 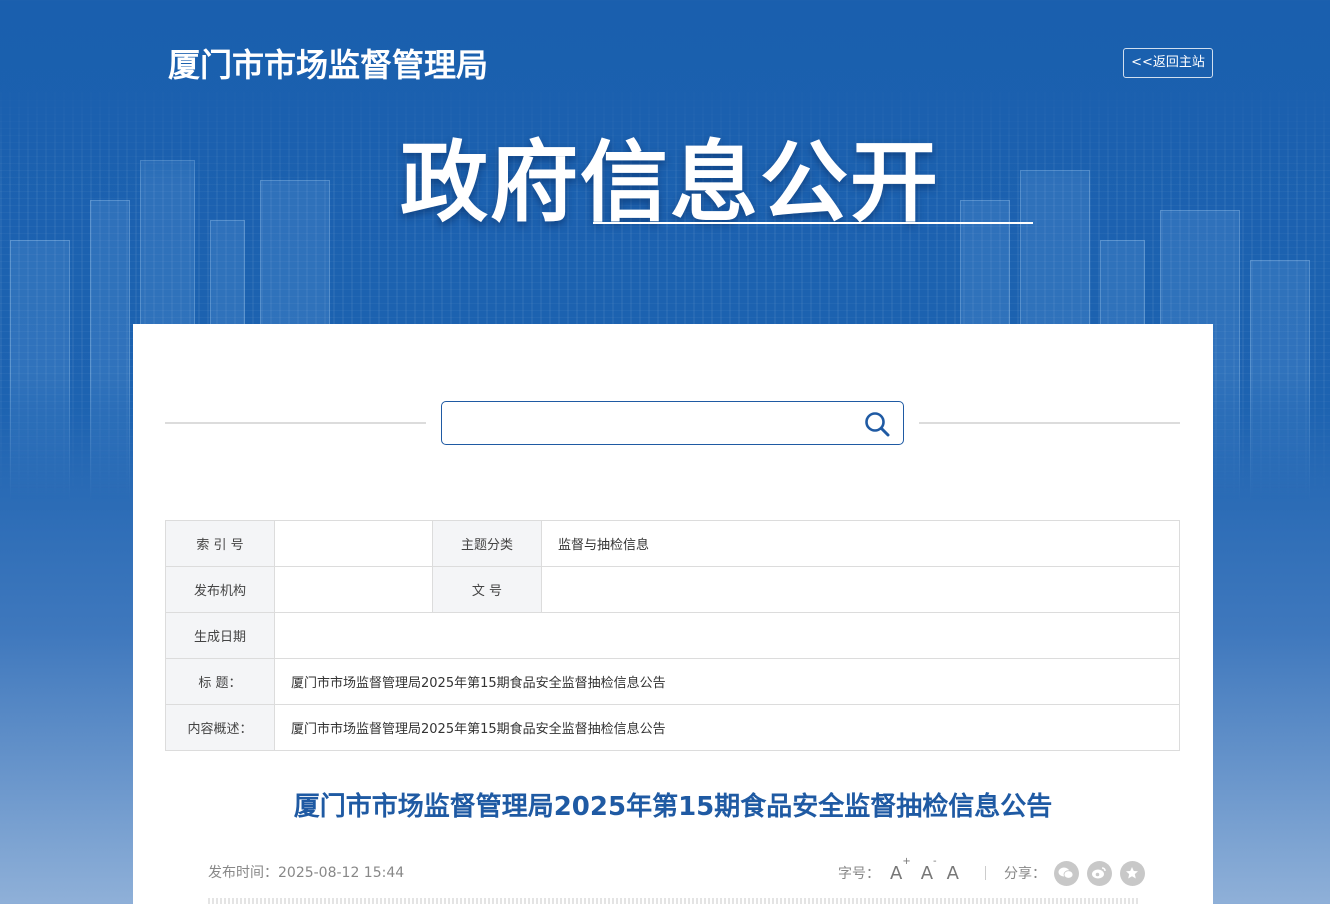 I want to click on search-input, so click(x=652, y=423).